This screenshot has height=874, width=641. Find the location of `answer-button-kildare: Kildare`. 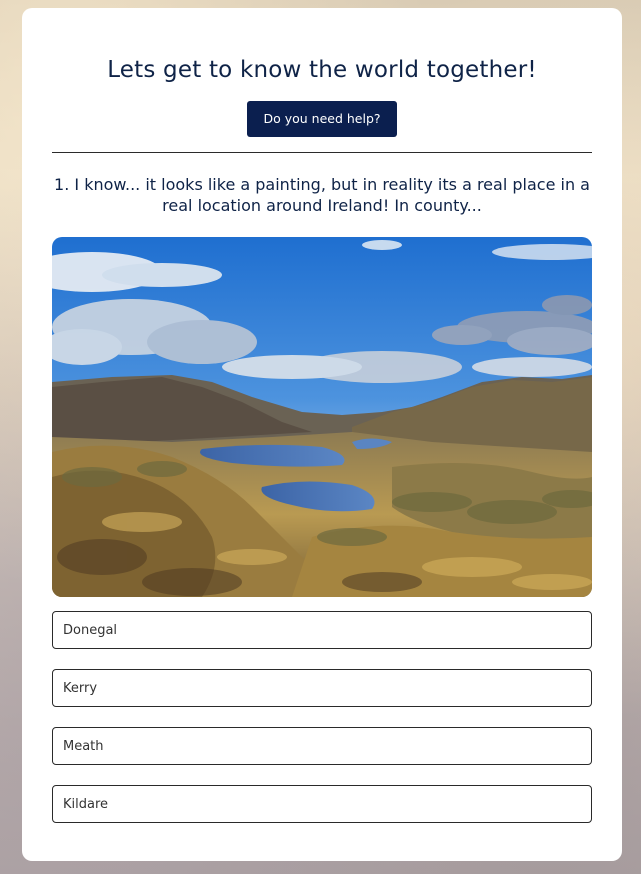

answer-button-kildare: Kildare is located at coordinates (322, 804).